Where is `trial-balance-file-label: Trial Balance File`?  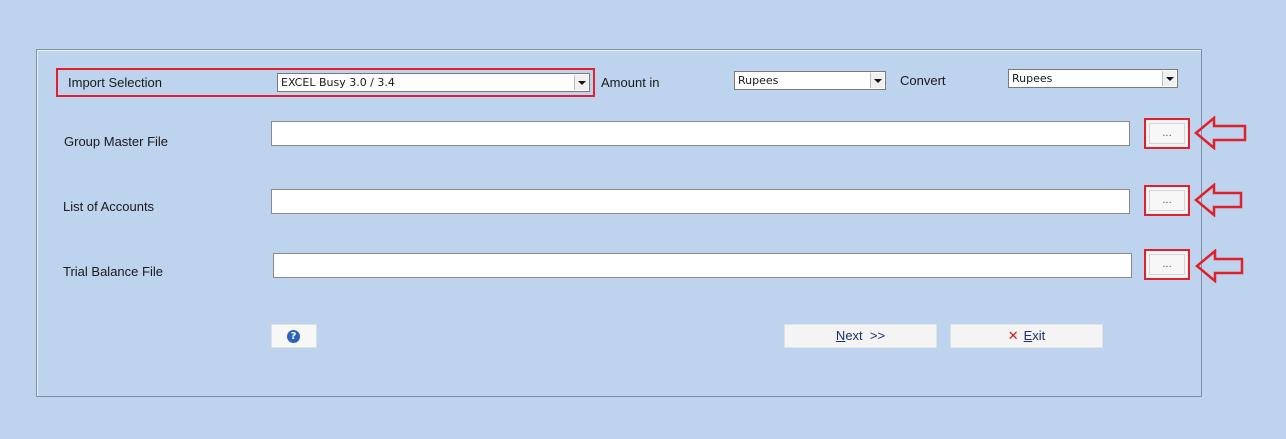
trial-balance-file-label: Trial Balance File is located at coordinates (113, 271).